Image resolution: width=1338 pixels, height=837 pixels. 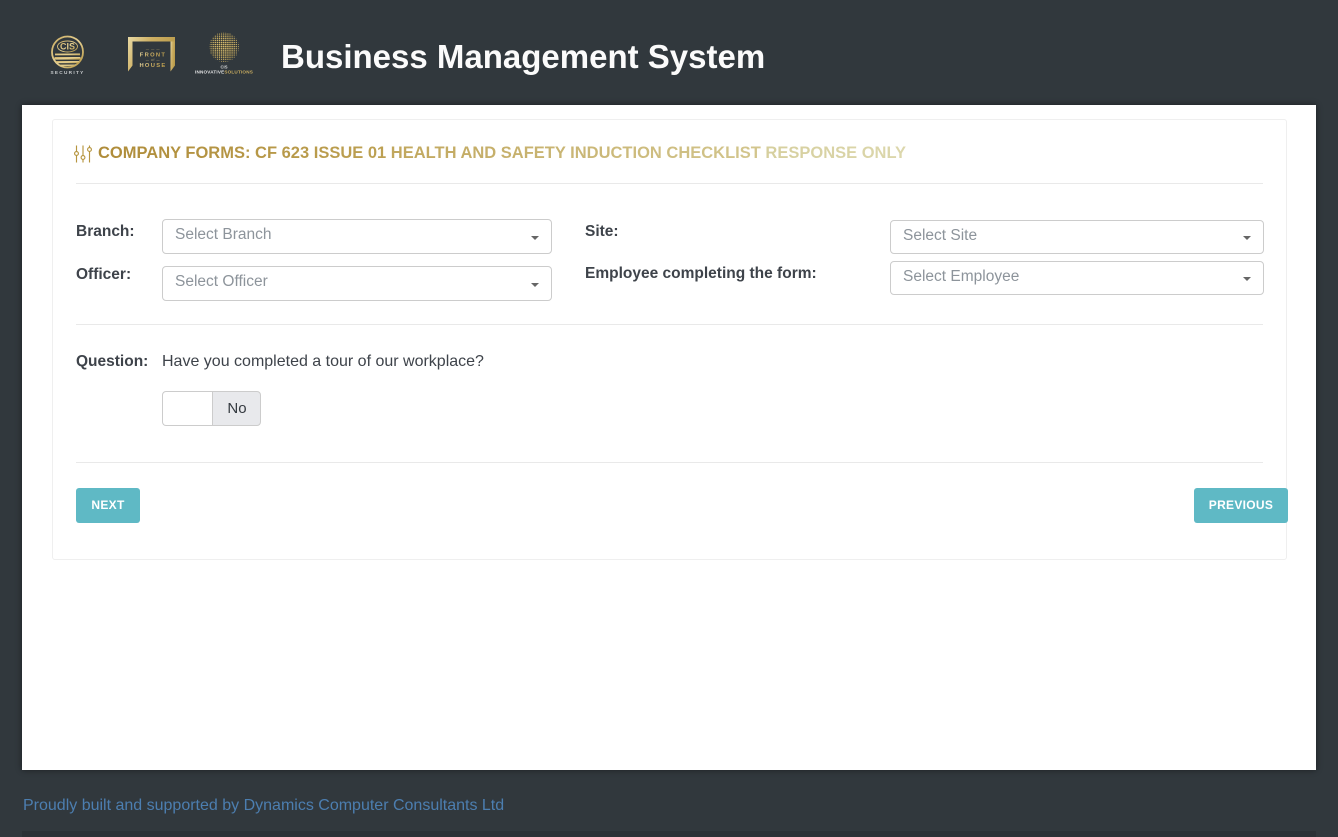 I want to click on svg-text: SECURITY, so click(x=67, y=72).